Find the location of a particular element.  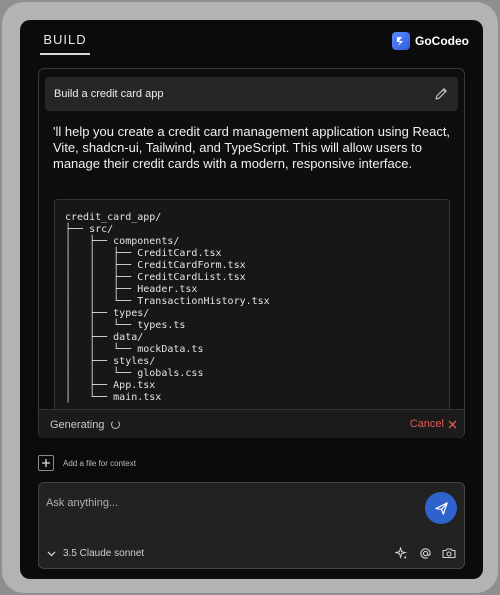

plus-icon is located at coordinates (46, 463).